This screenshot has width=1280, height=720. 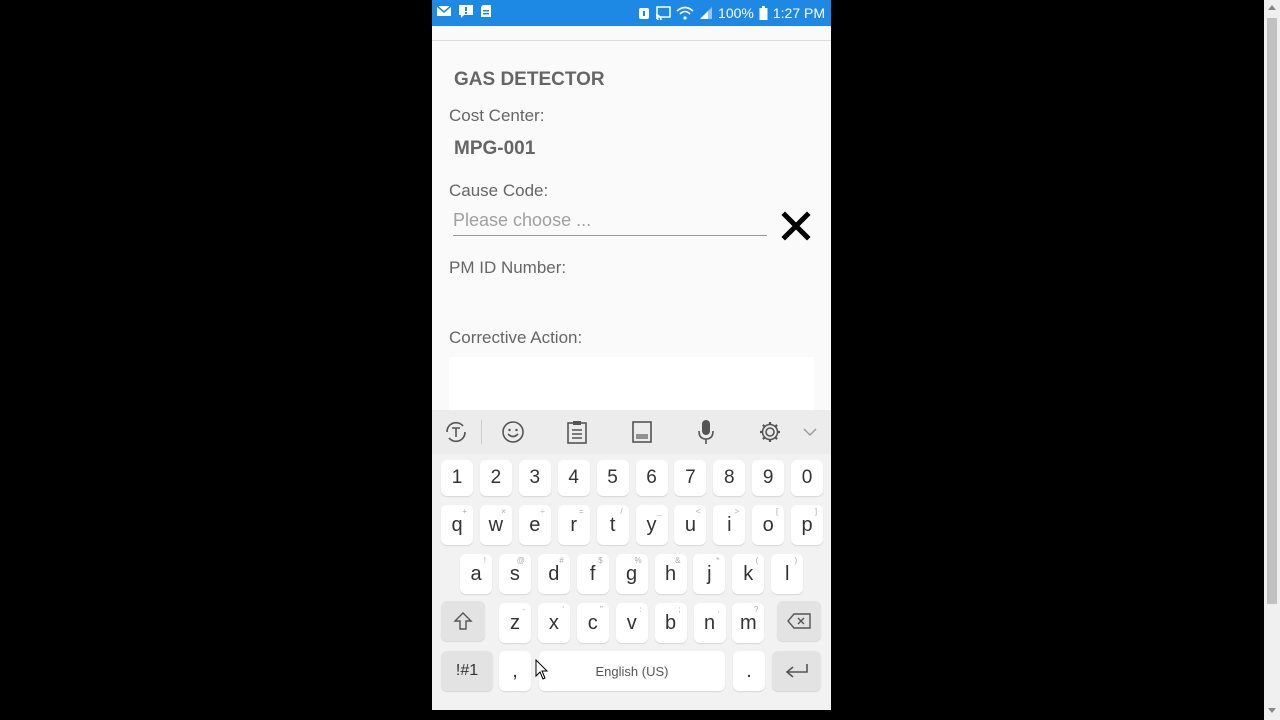 I want to click on key-h: h &, so click(x=670, y=574).